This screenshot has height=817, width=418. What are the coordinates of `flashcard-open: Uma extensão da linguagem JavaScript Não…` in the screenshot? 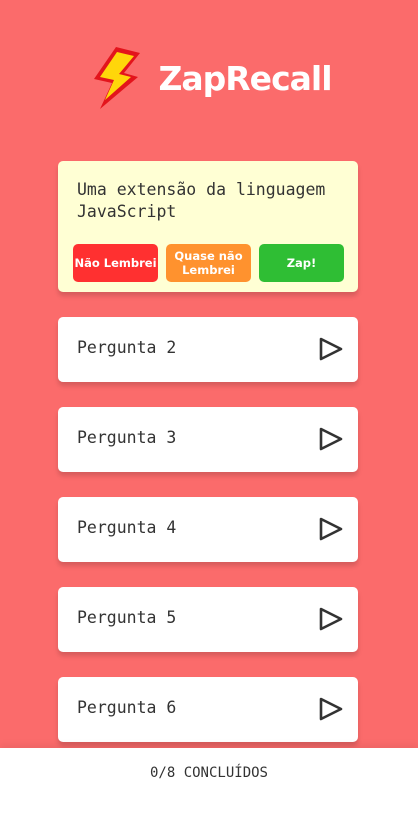 It's located at (208, 226).